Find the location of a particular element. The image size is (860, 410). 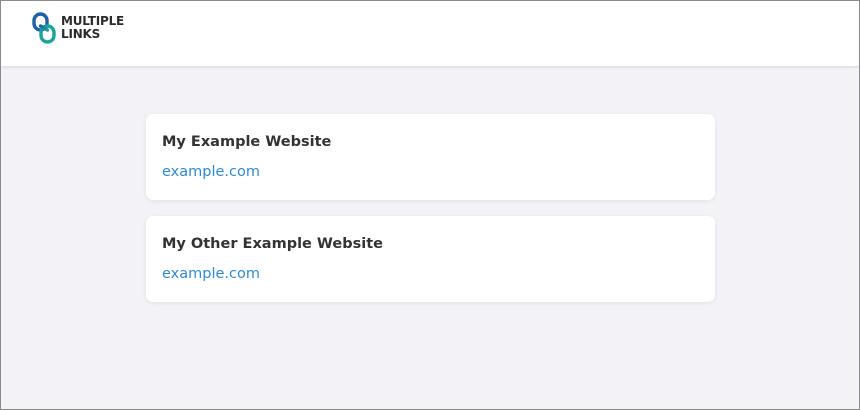

link-card: My Example Website example.com is located at coordinates (430, 157).